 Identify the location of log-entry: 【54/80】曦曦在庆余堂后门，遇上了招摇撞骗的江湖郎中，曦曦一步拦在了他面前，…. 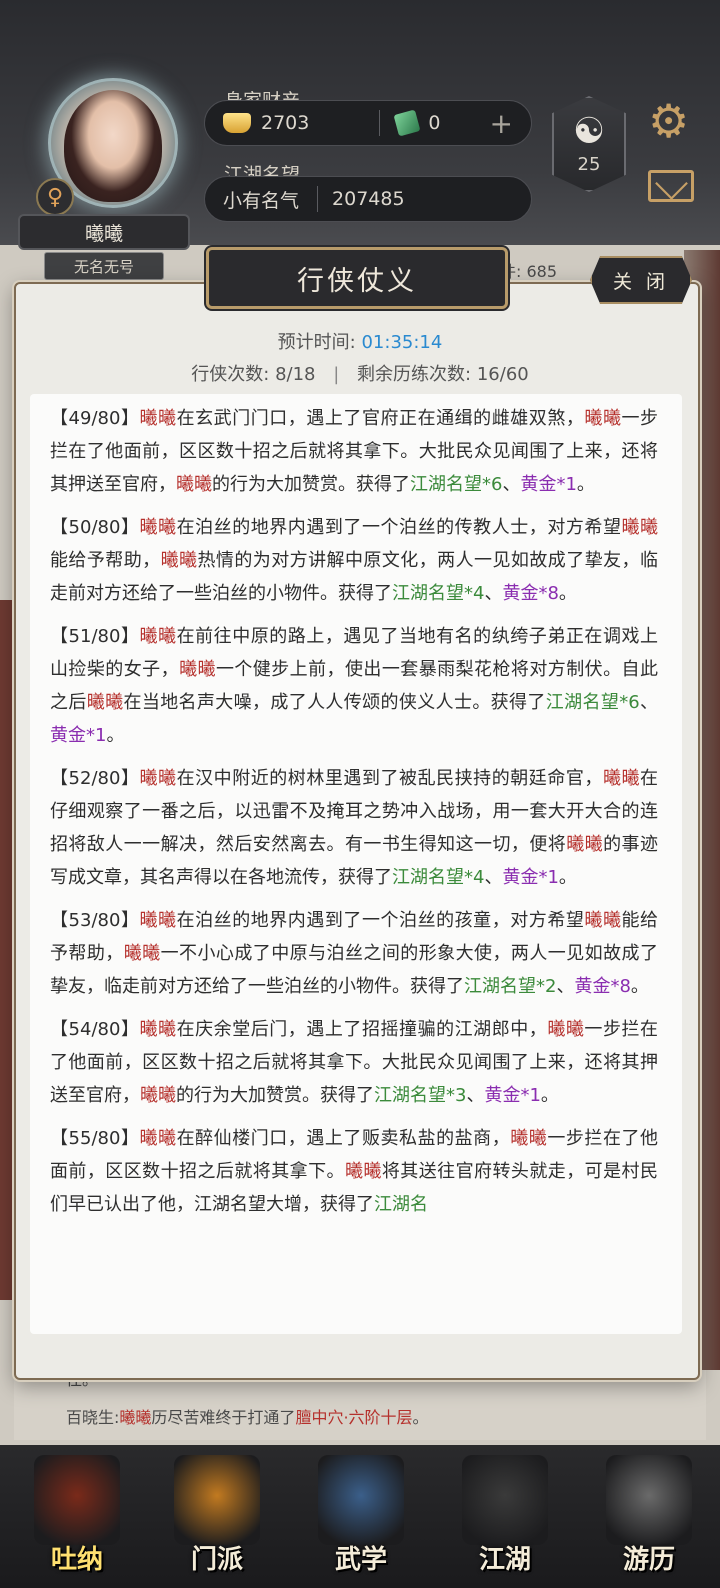
(354, 1062).